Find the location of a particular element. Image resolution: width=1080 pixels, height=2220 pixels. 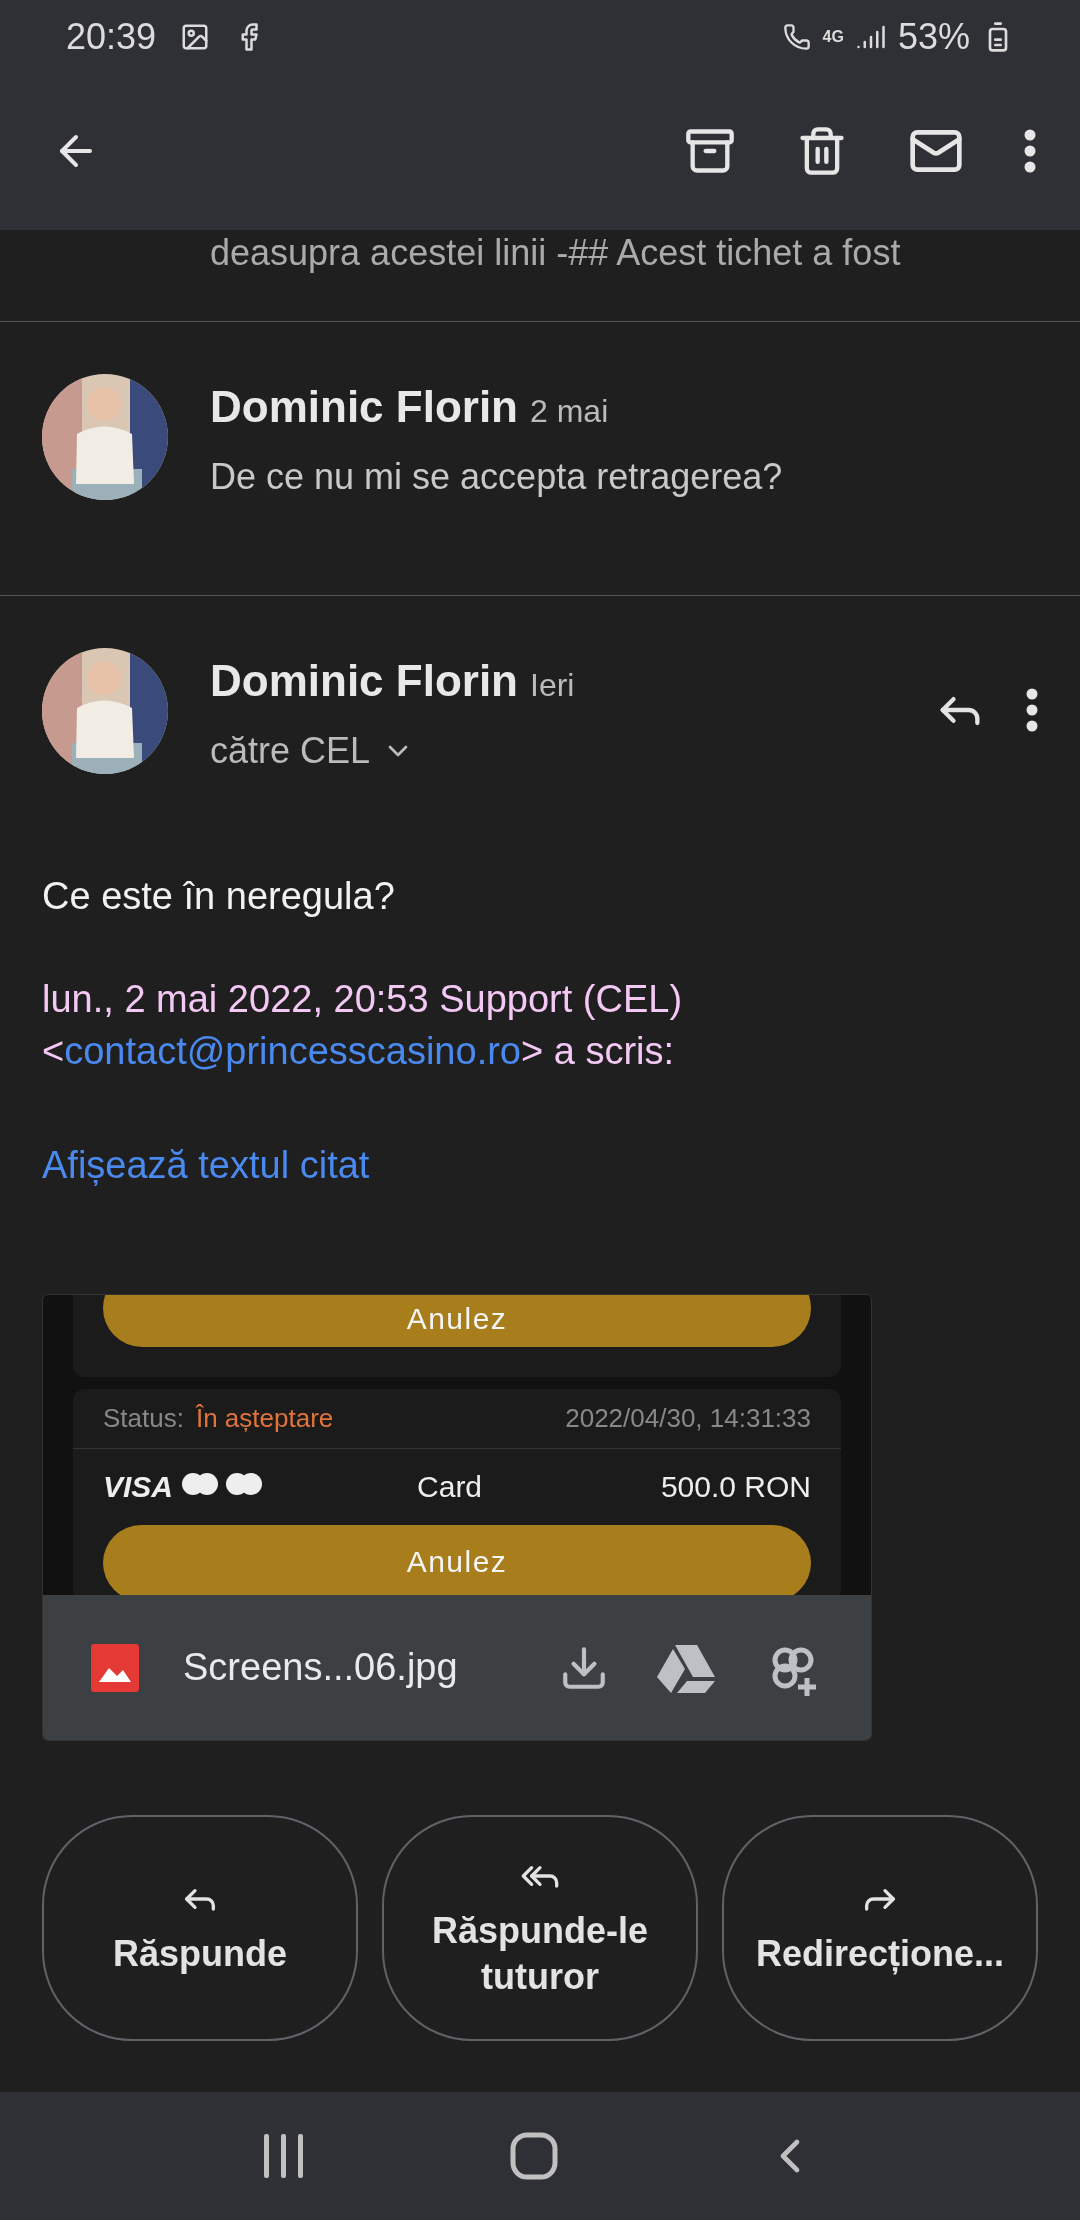

network-type: 4G is located at coordinates (833, 37).